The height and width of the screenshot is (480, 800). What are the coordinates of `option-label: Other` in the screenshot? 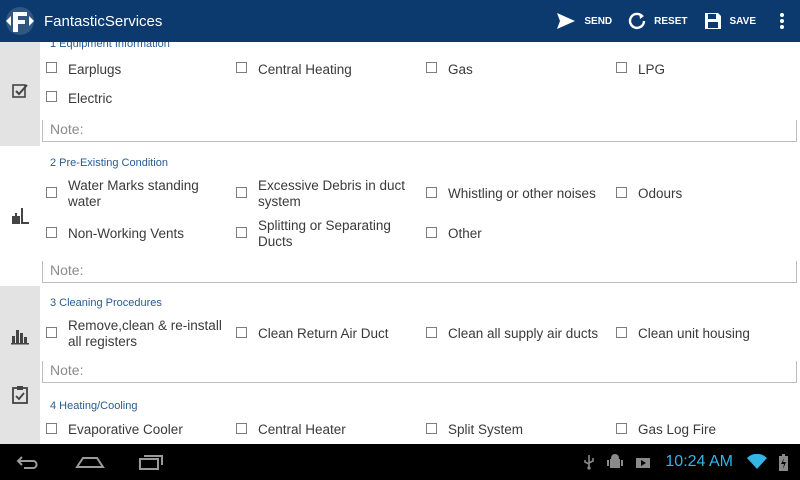 It's located at (465, 233).